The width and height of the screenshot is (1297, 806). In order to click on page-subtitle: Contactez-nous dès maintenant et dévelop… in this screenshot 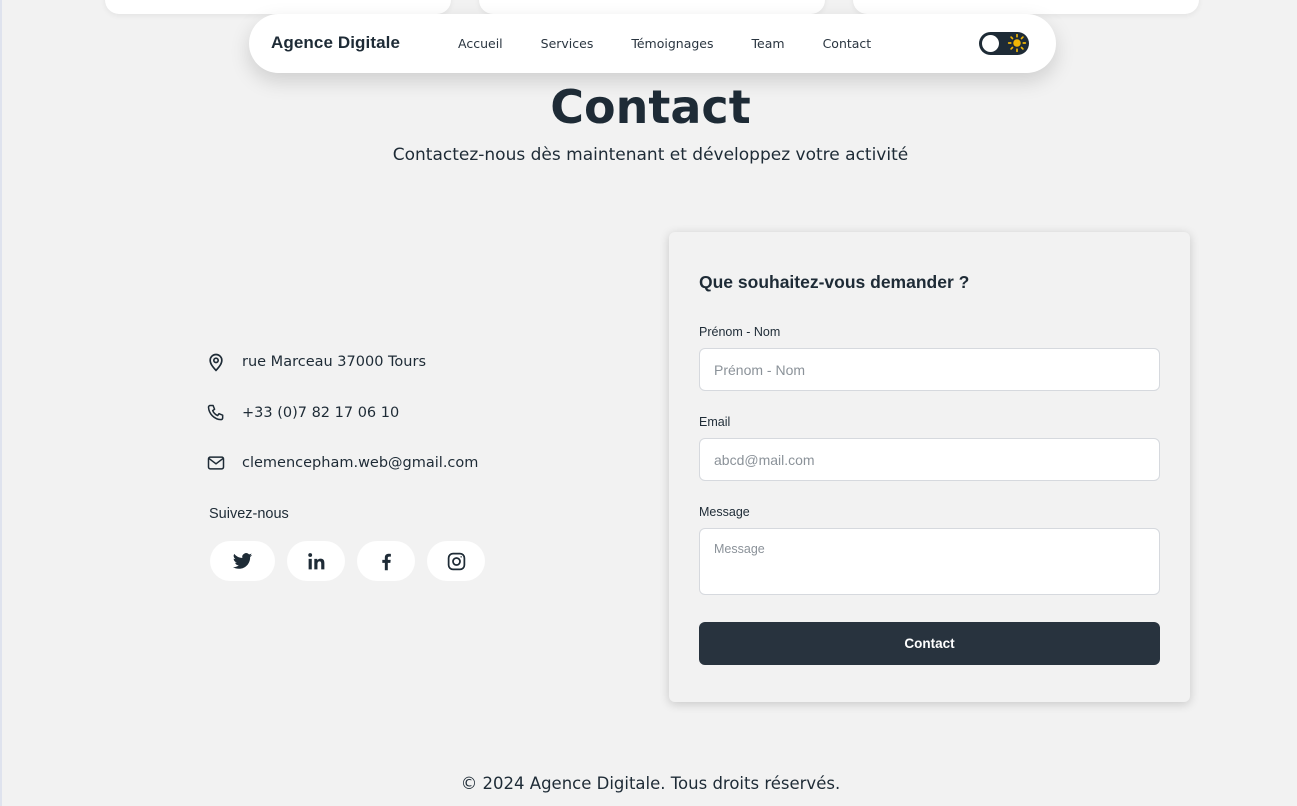, I will do `click(650, 155)`.